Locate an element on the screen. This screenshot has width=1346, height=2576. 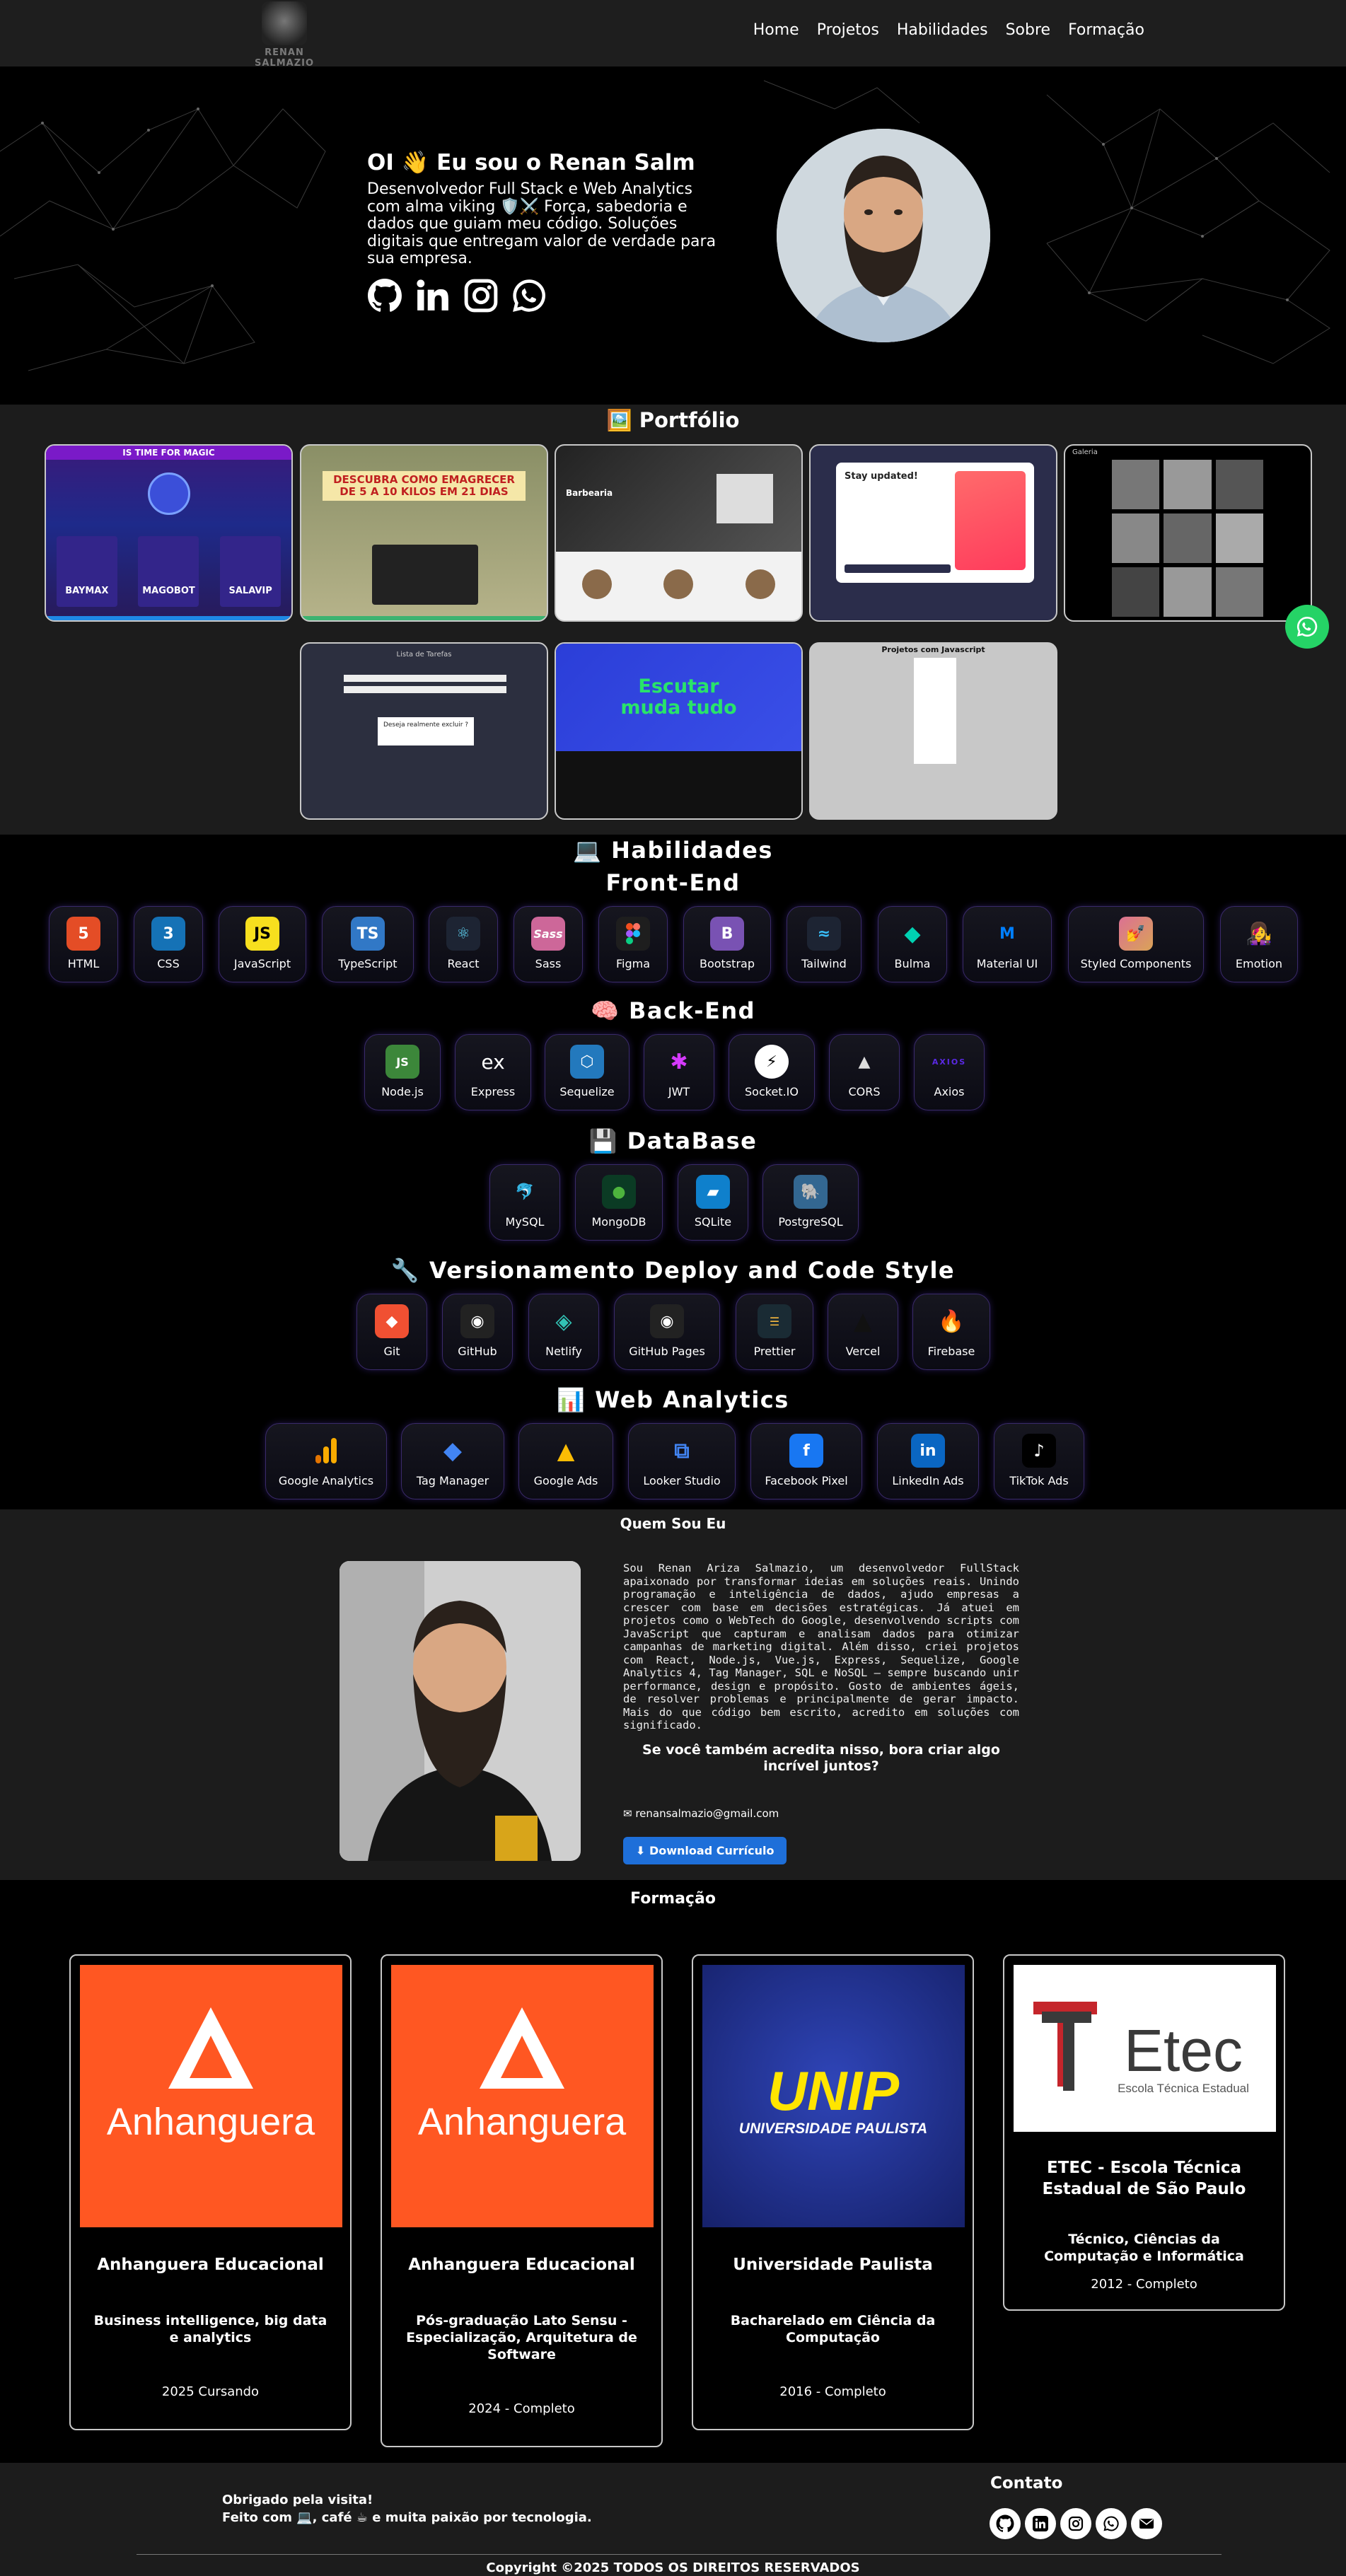
whatsapp-float-button is located at coordinates (1307, 627).